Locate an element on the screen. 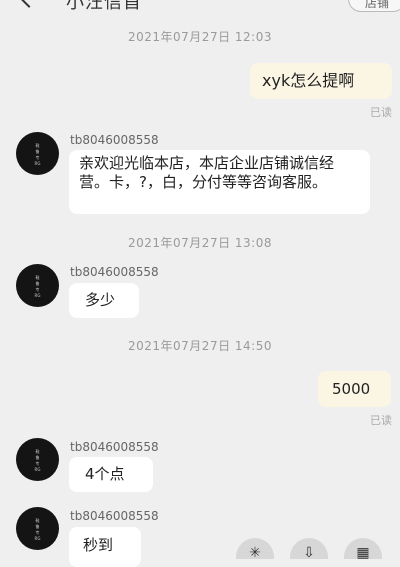 The width and height of the screenshot is (400, 567). chat-title: 小汪信首 is located at coordinates (104, 6).